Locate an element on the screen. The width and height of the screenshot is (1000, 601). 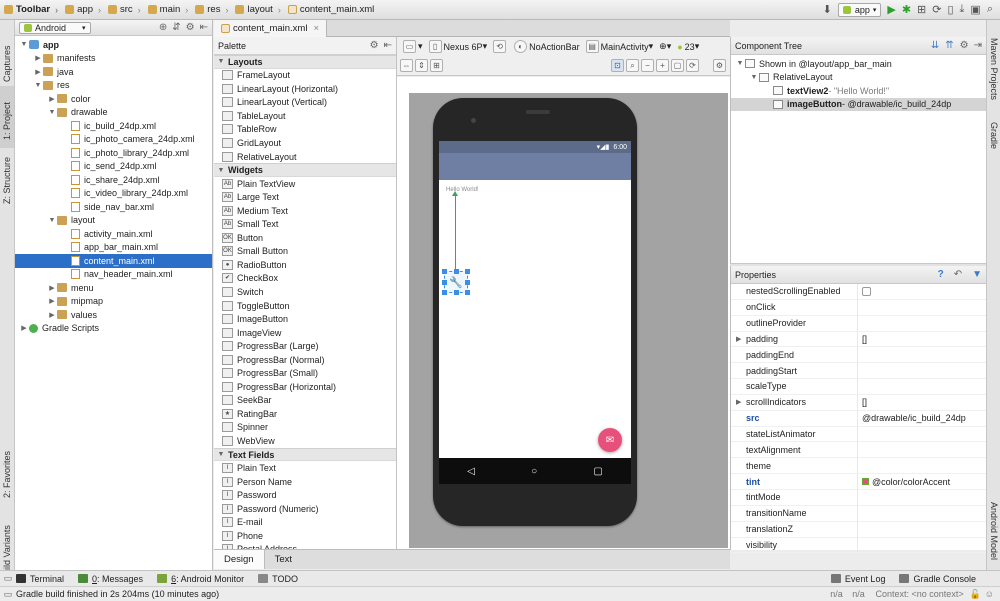
palette-item: Ab Large Text is located at coordinates (305, 197).